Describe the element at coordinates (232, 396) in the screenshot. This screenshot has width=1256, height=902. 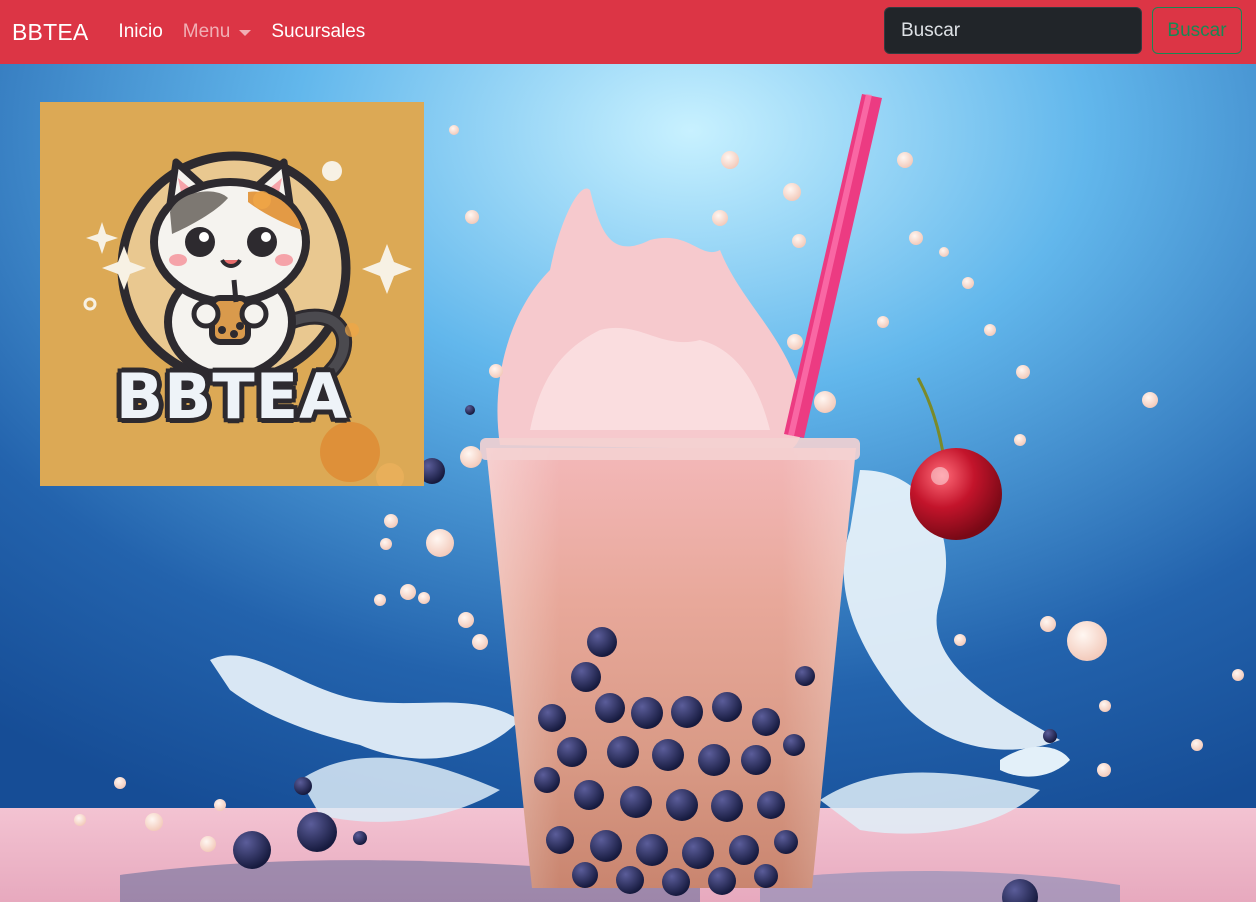
I see `logo-wordmark: BBTEA` at that location.